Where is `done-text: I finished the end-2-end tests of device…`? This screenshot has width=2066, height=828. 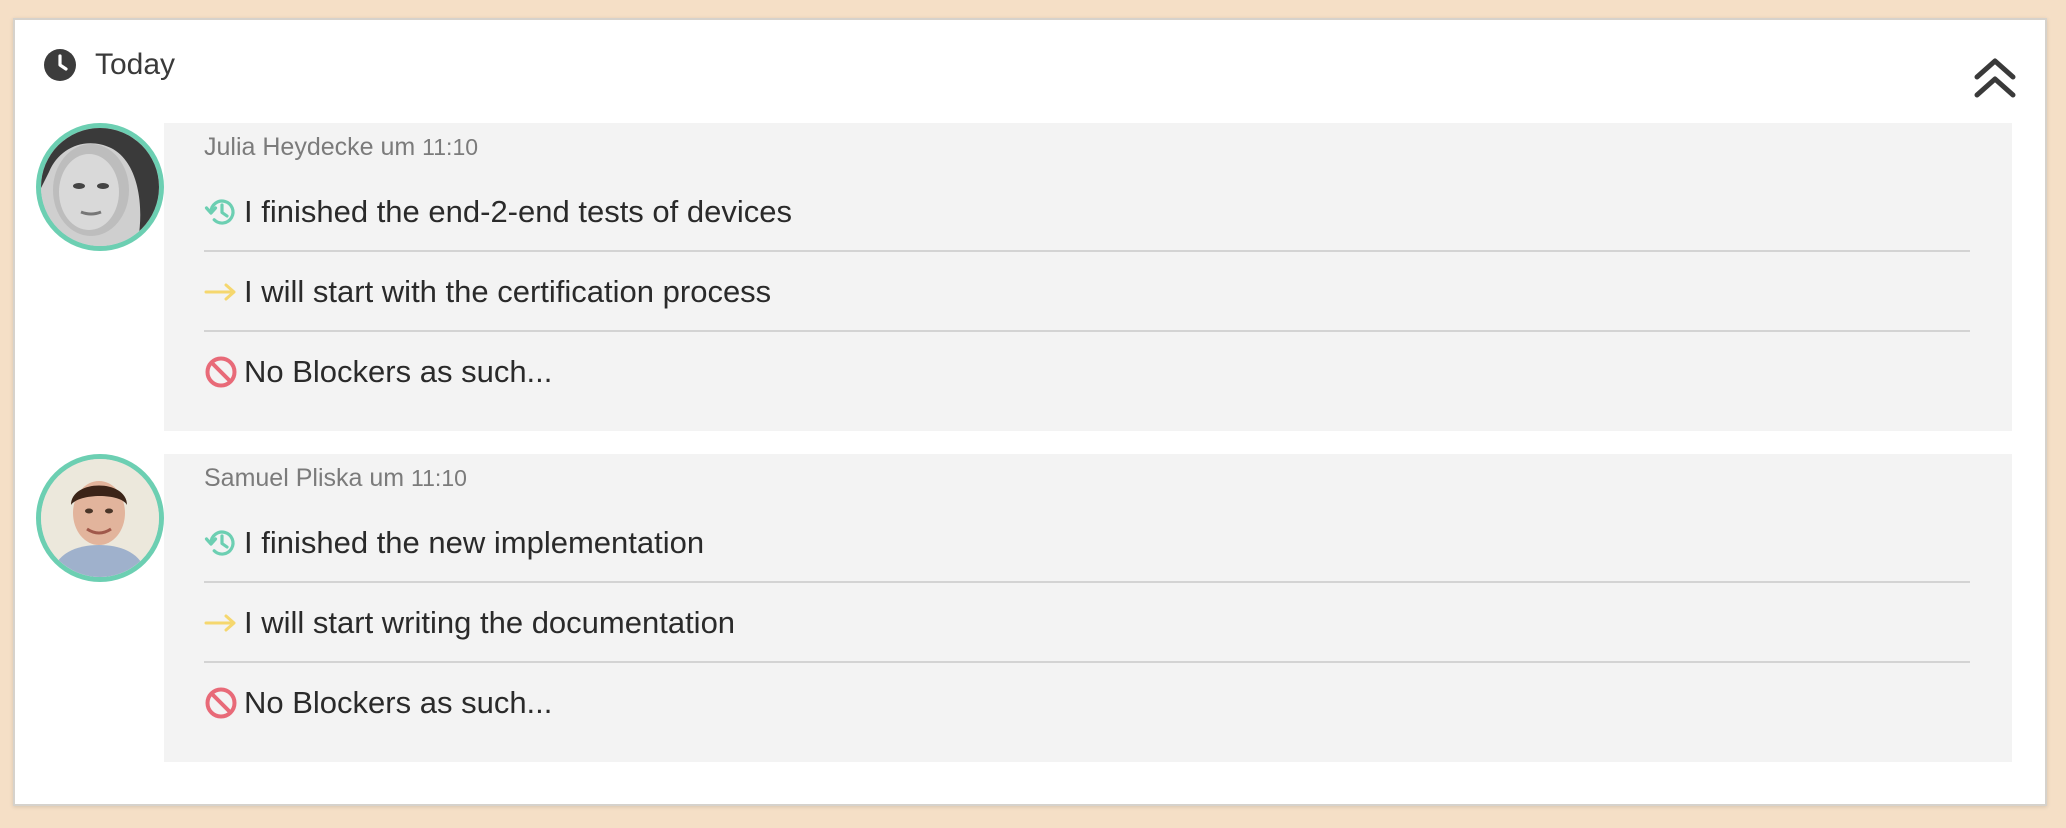
done-text: I finished the end-2-end tests of device… is located at coordinates (518, 211).